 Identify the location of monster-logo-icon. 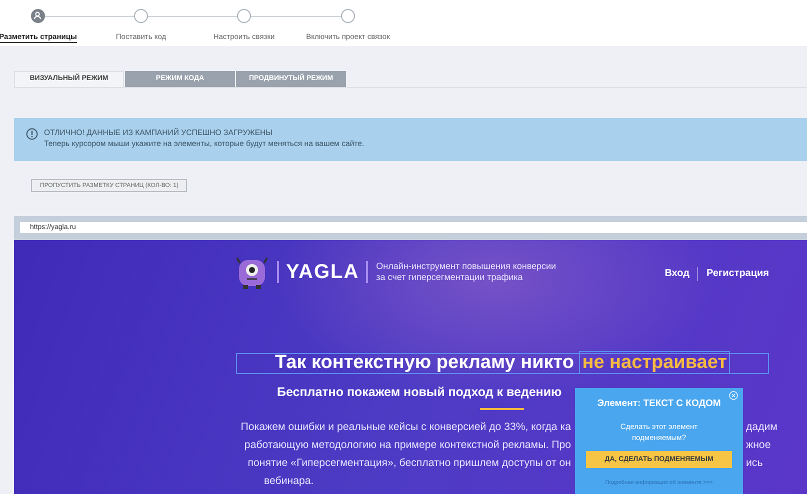
(252, 272).